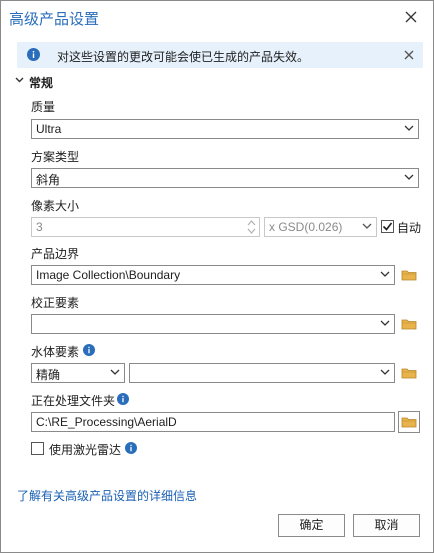  I want to click on title-bar: 高级产品设置, so click(217, 17).